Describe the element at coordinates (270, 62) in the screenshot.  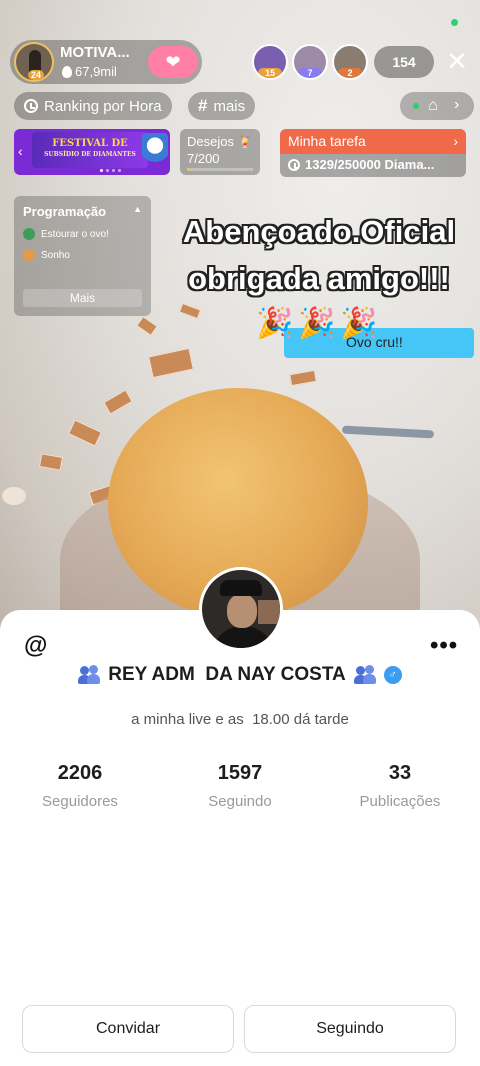
I see `top-viewer-avatar: 15` at that location.